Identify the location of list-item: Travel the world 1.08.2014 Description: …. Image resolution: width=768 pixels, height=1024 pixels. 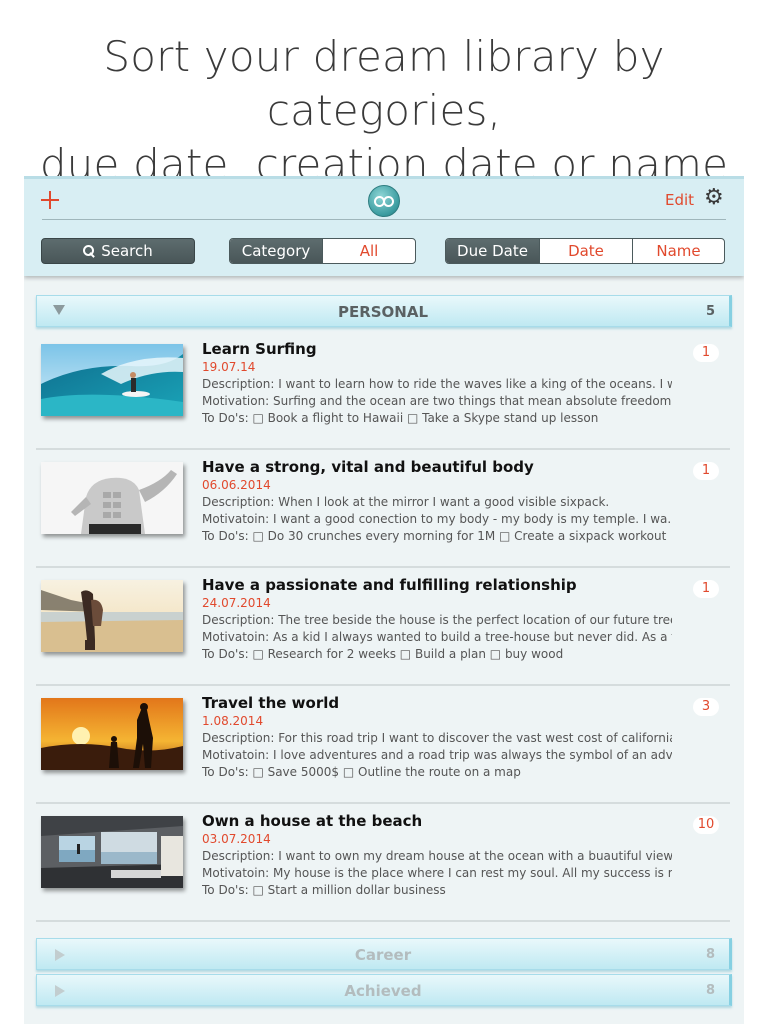
(383, 745).